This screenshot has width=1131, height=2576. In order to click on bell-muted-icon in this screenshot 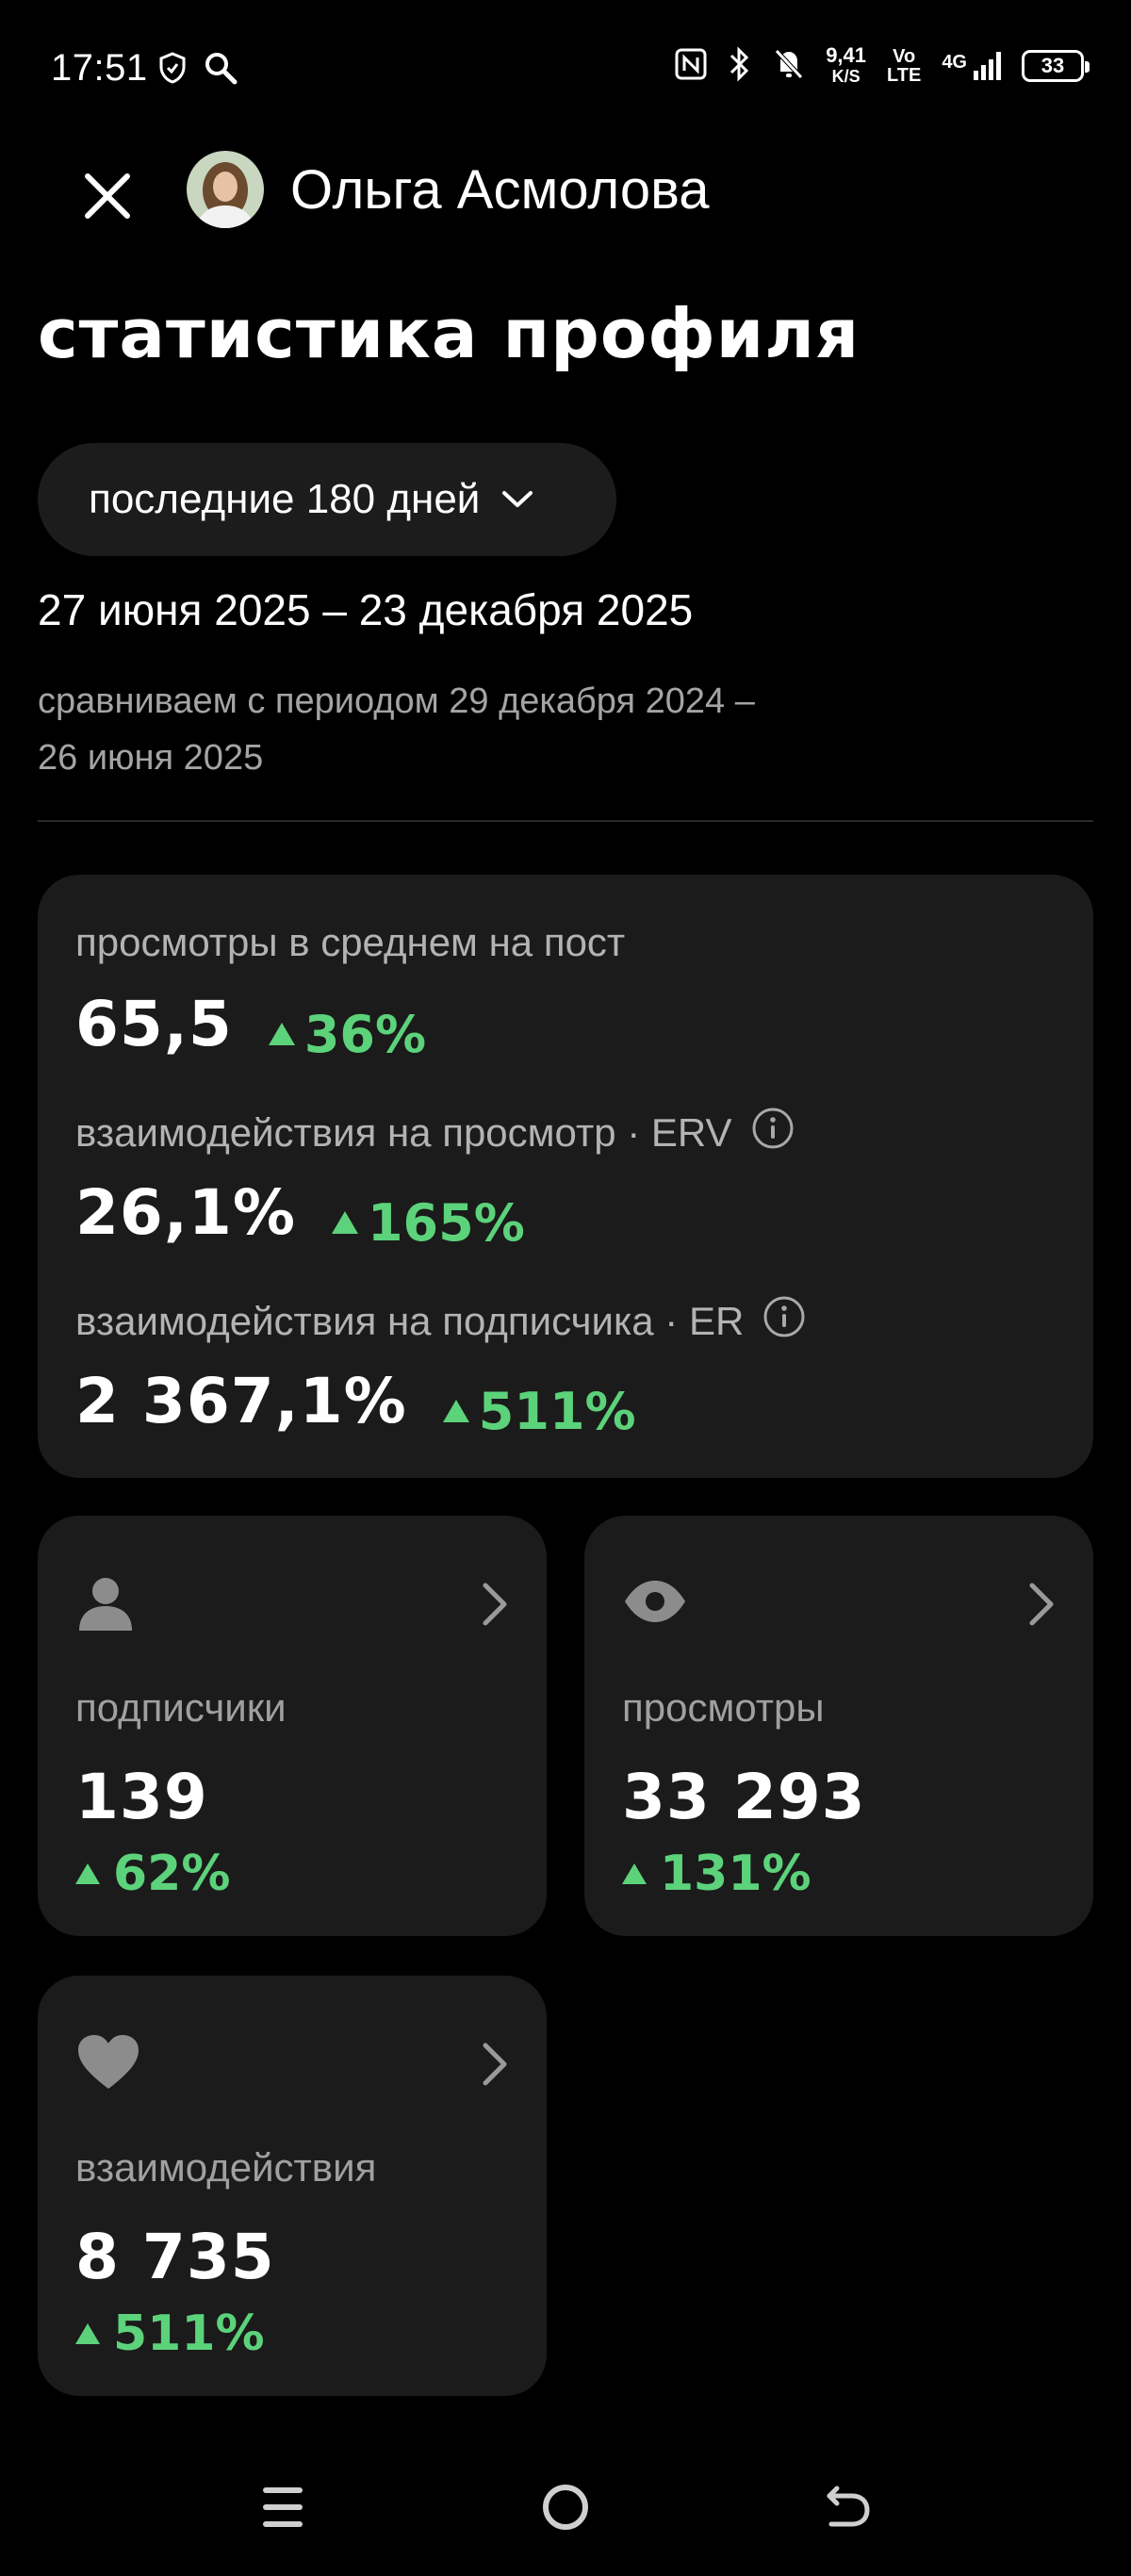, I will do `click(789, 66)`.